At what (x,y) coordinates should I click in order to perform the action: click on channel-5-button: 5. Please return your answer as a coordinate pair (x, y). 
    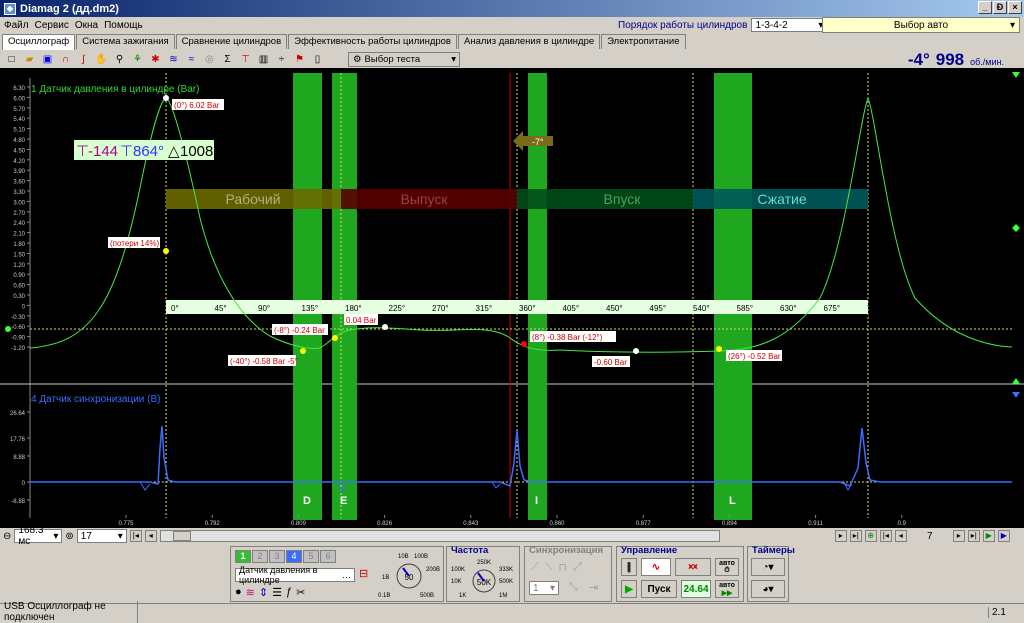
    Looking at the image, I should click on (311, 556).